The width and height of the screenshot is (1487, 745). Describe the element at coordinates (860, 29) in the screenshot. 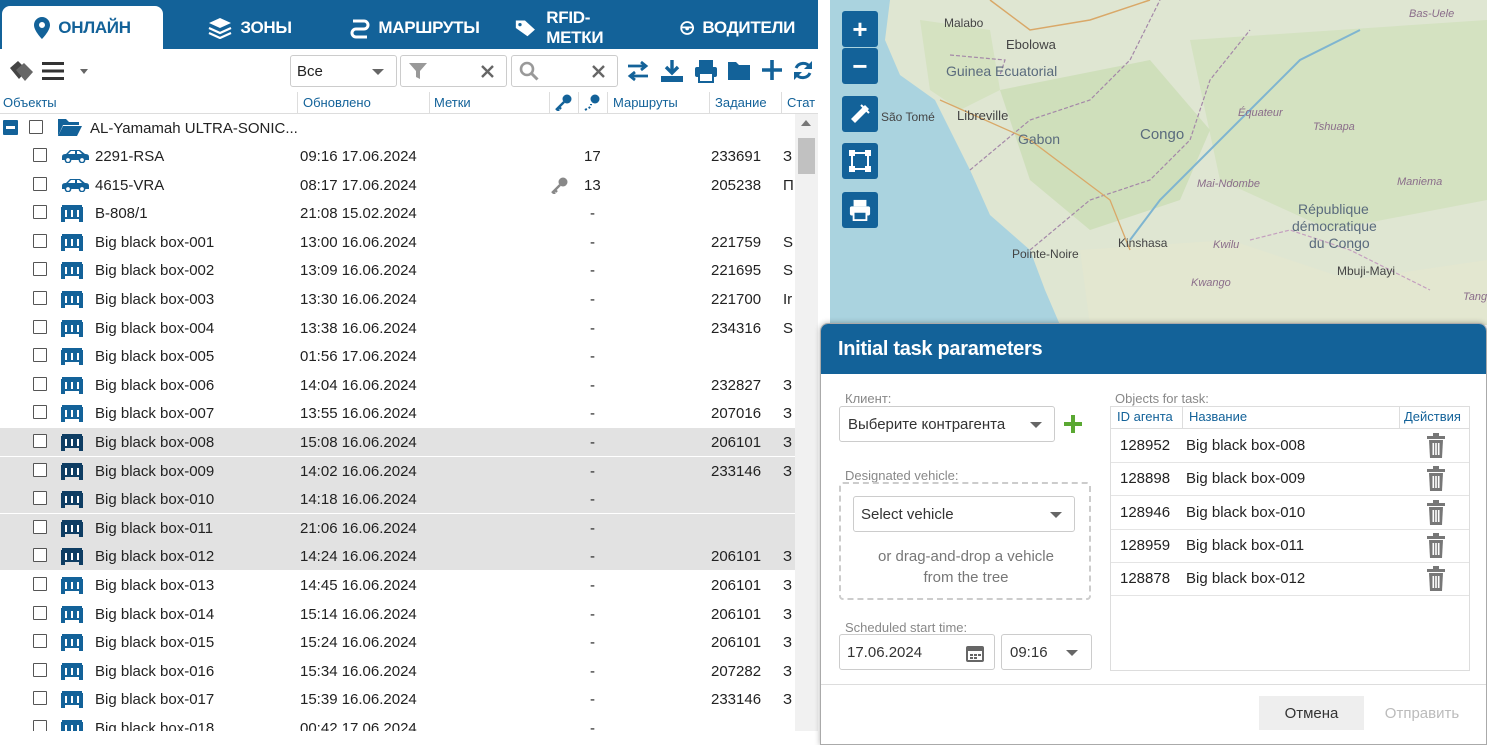

I see `zoom-in-button: +` at that location.